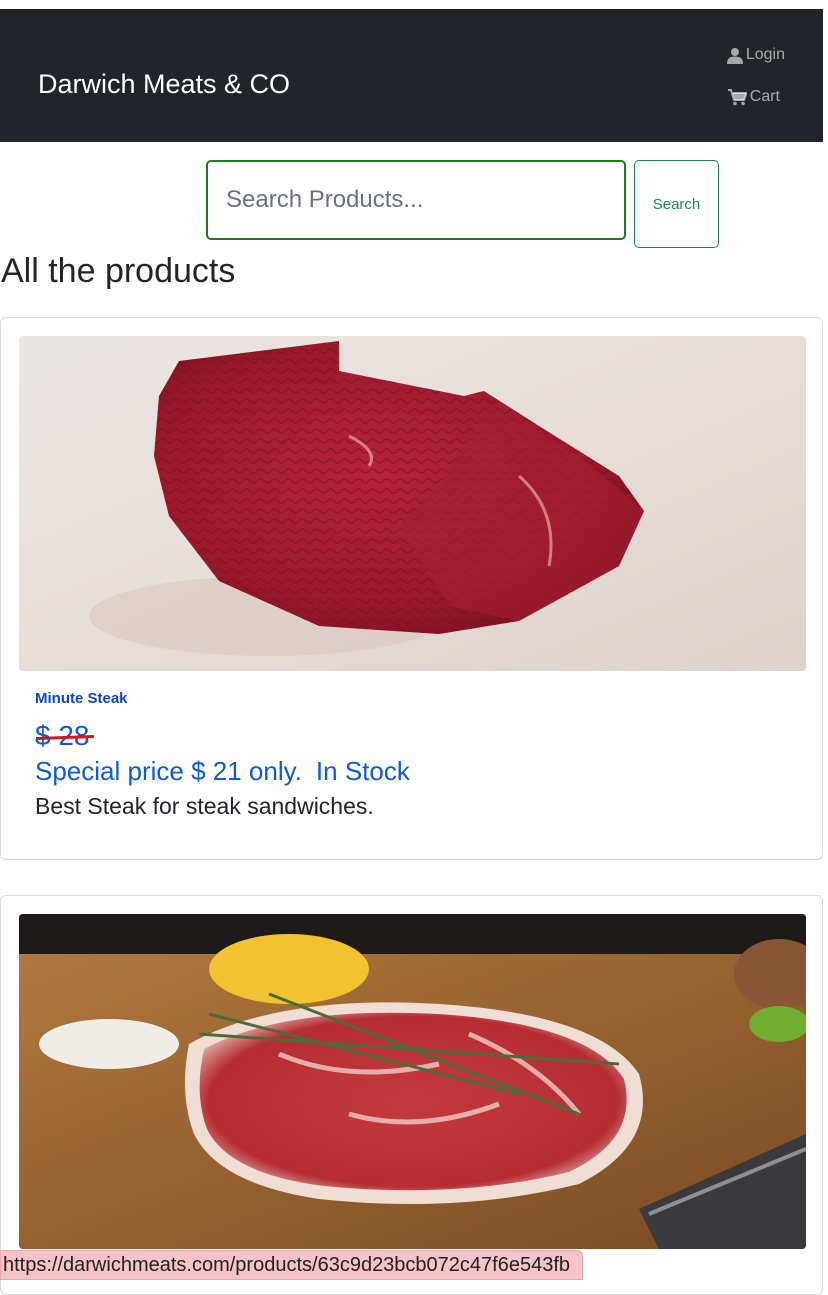 The height and width of the screenshot is (1295, 828). I want to click on stock-status: In Stock, so click(362, 771).